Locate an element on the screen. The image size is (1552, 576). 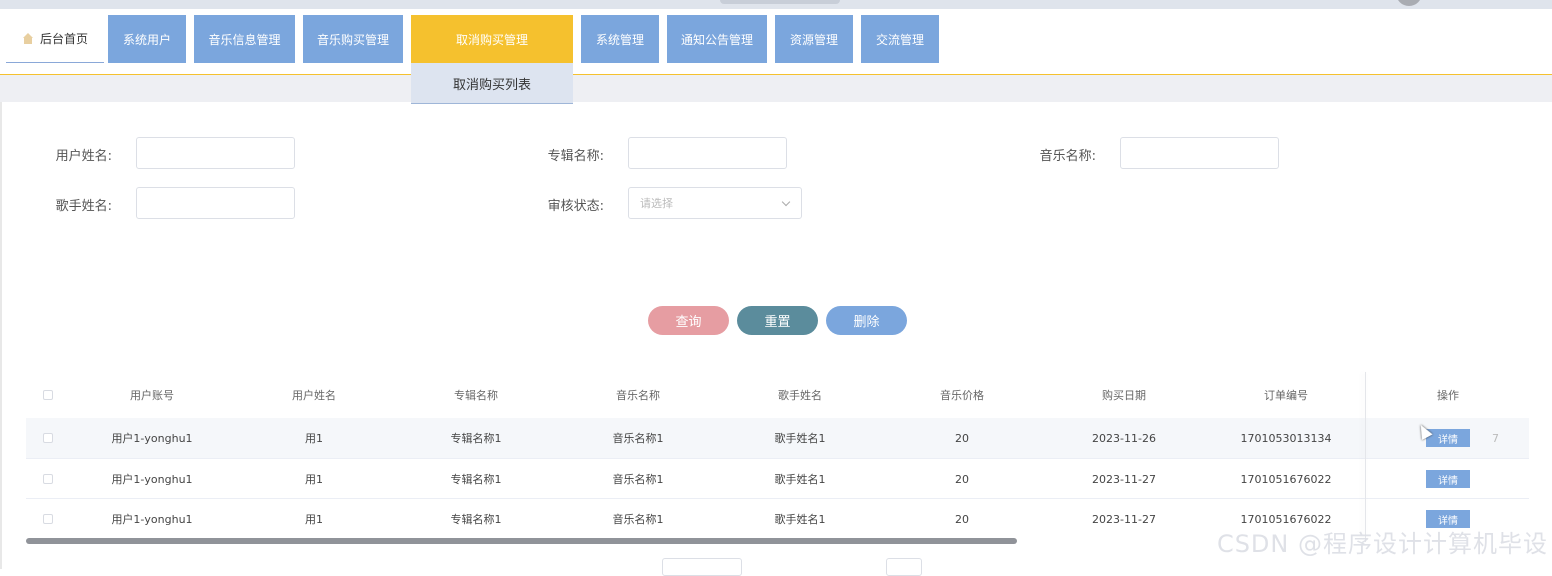
window-top-strip is located at coordinates (776, 4).